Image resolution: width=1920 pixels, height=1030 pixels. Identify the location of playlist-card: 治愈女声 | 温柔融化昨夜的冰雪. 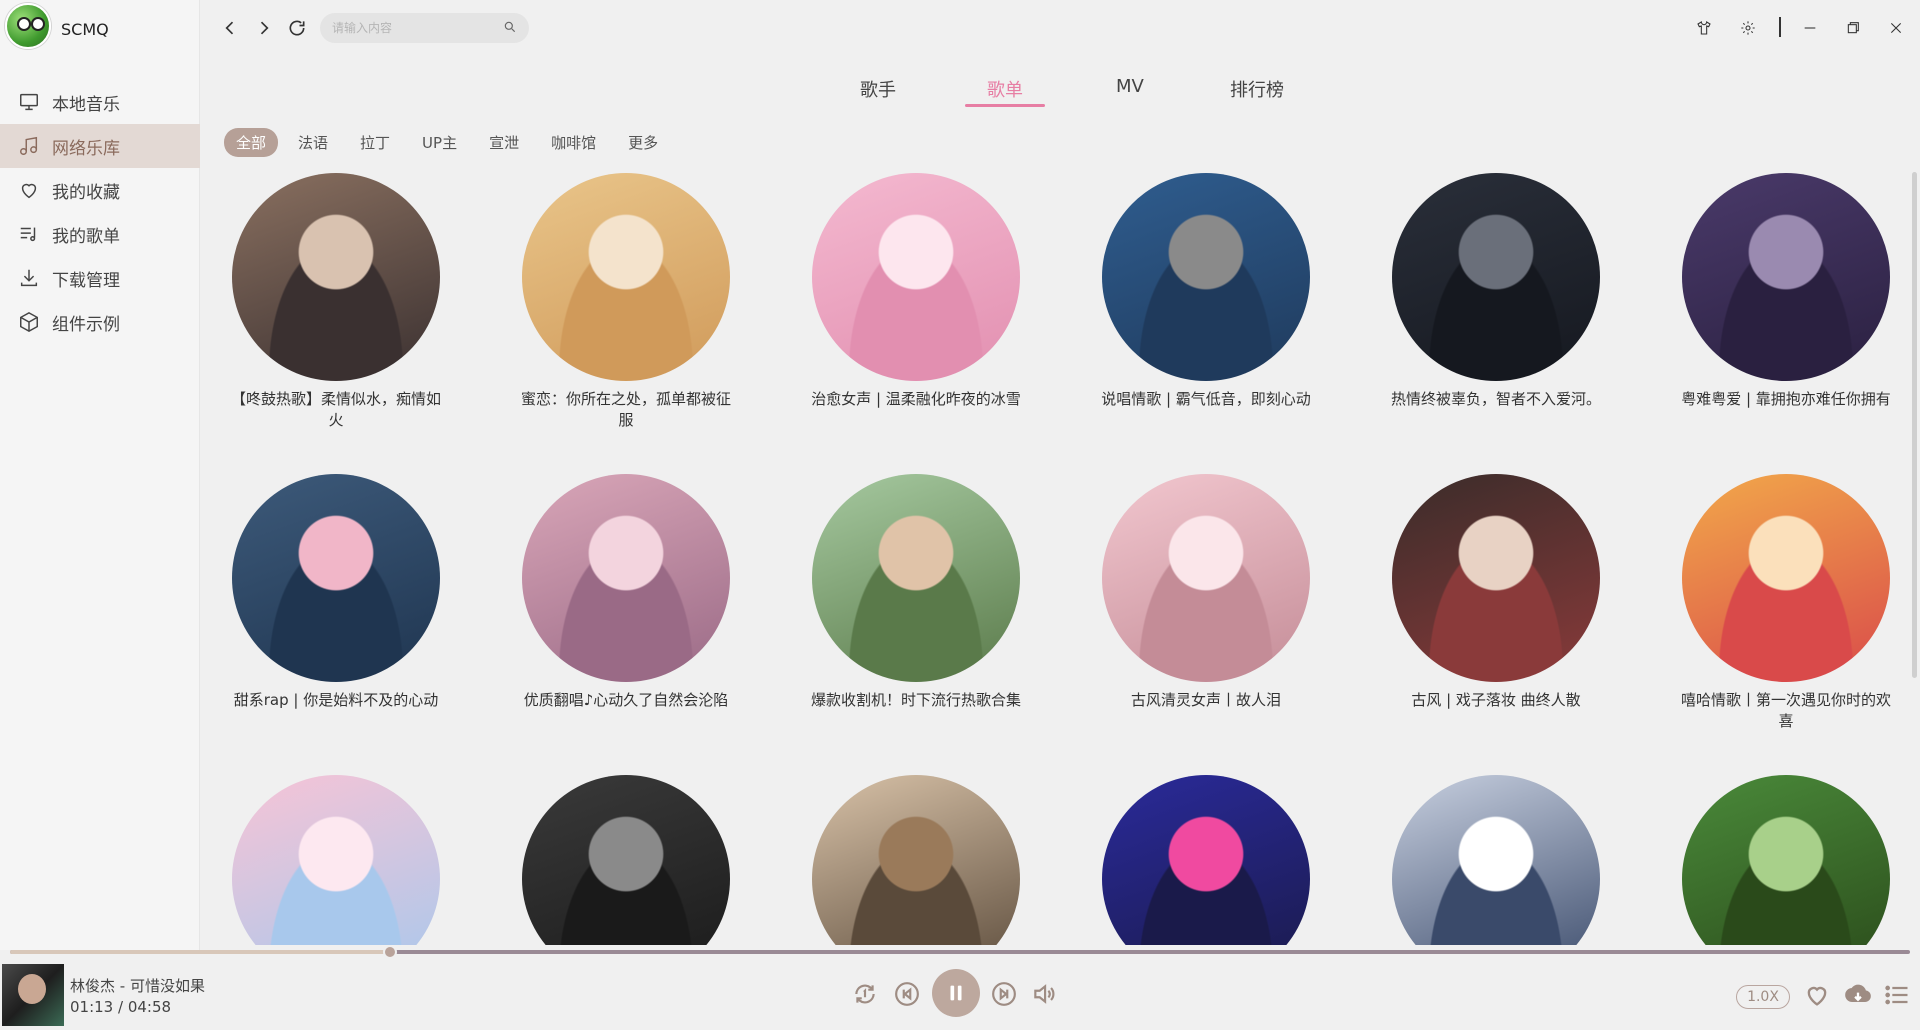
(916, 291).